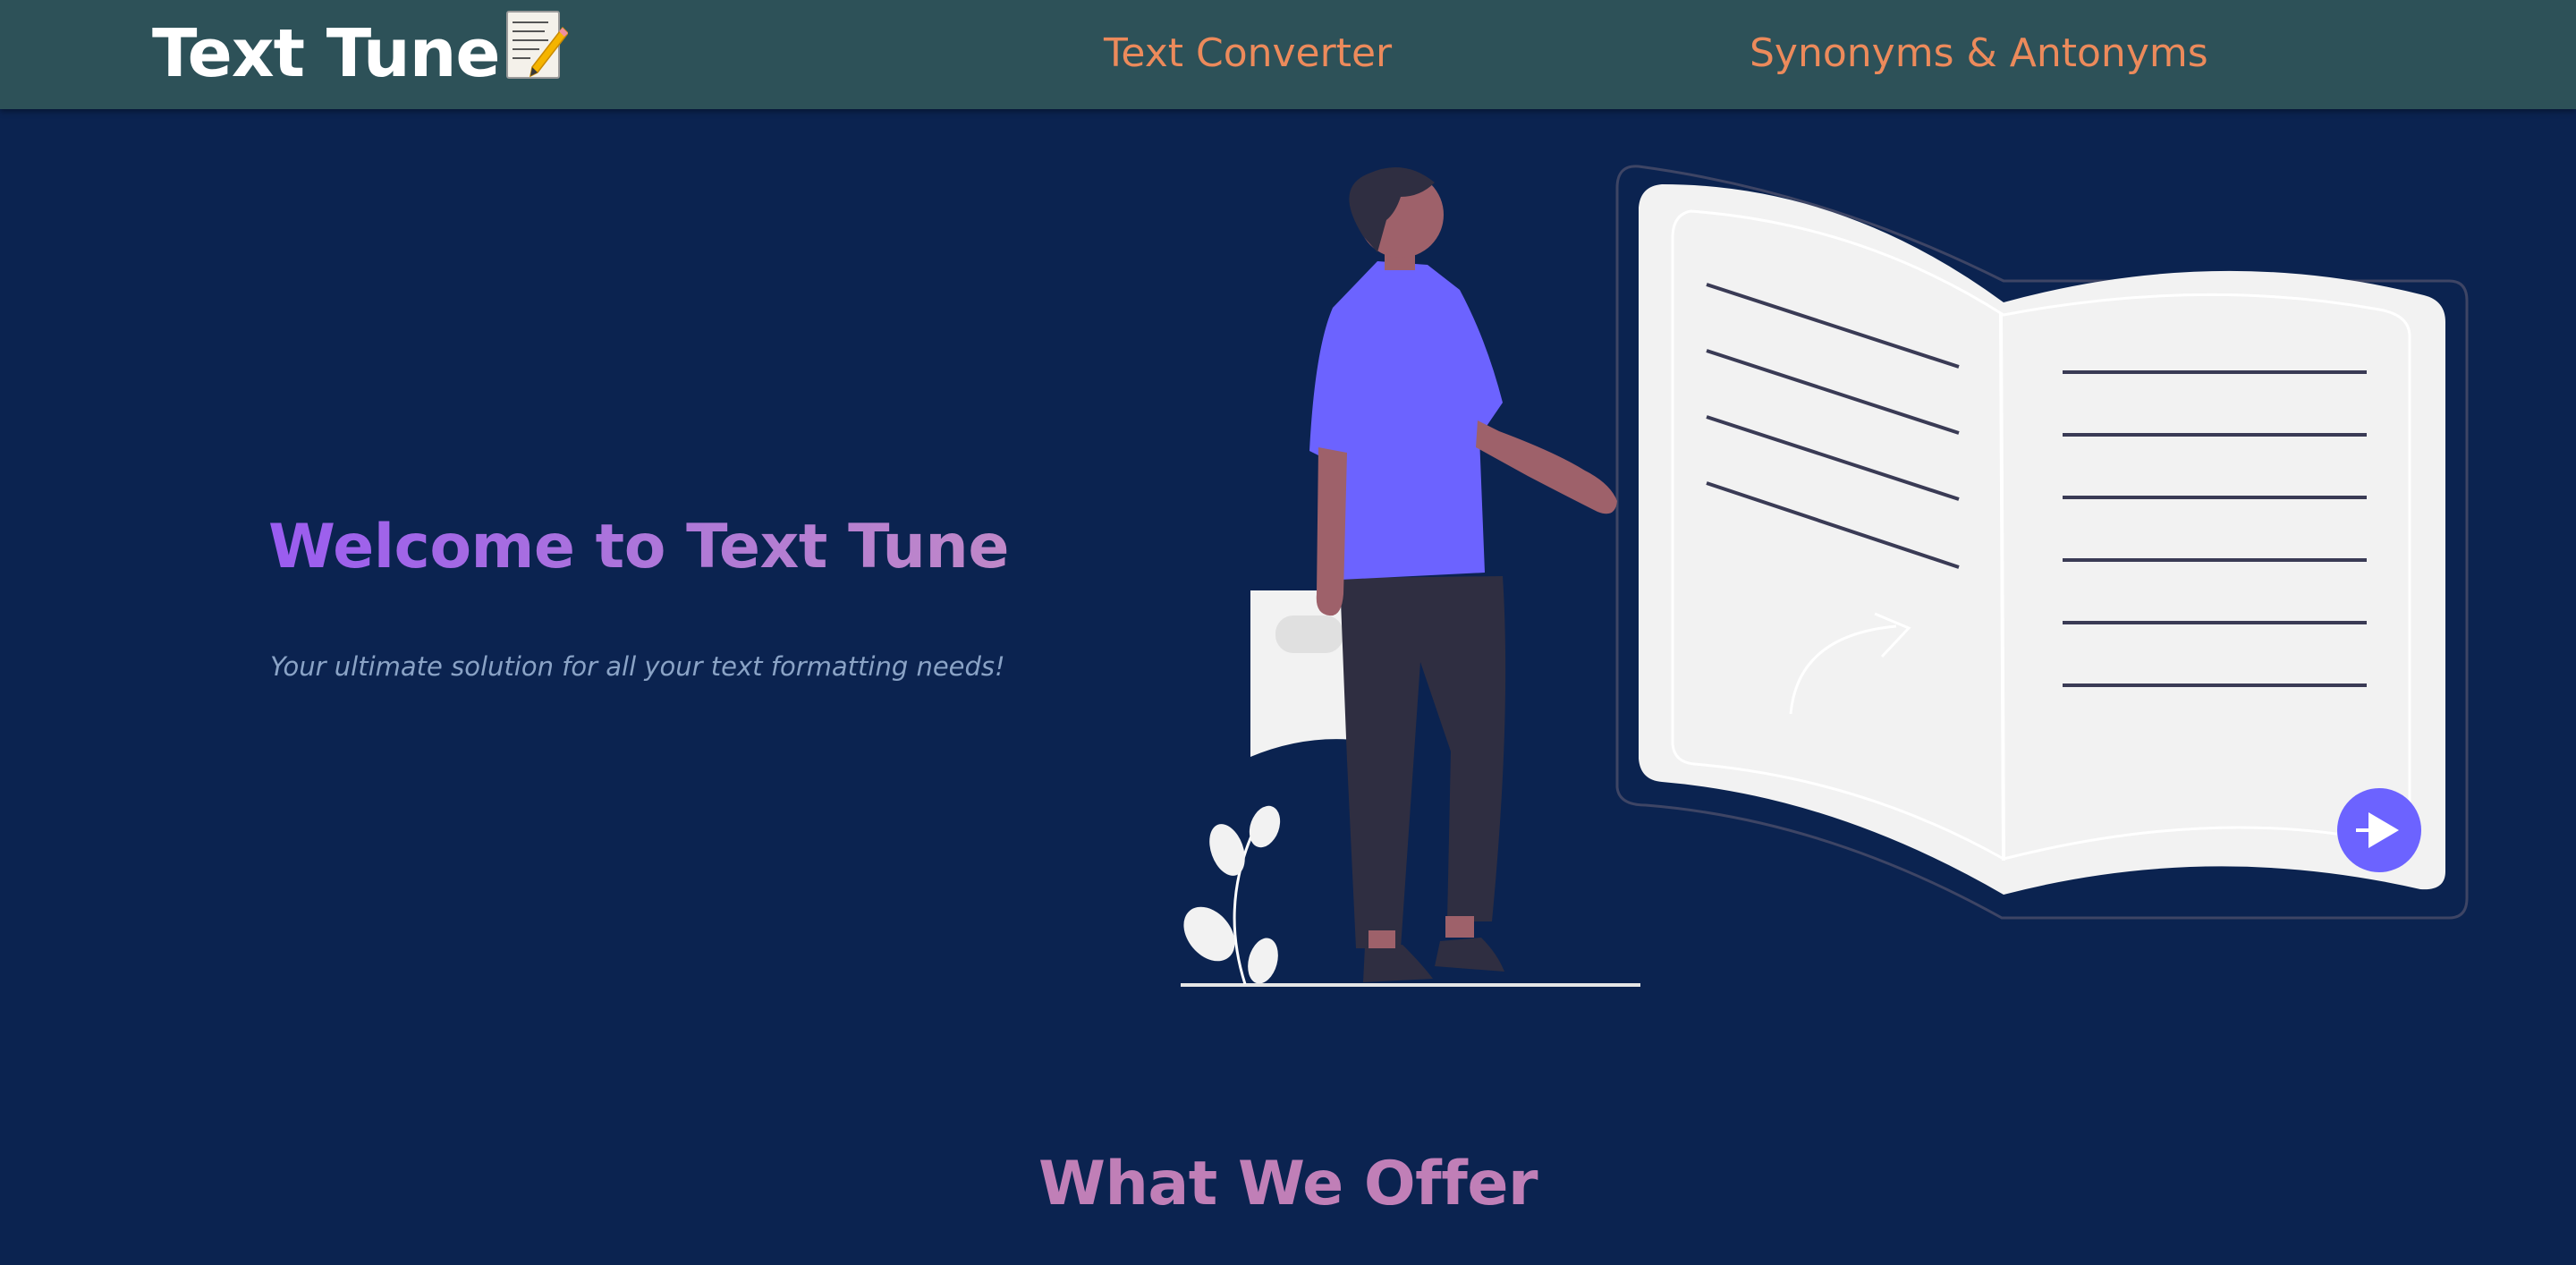  I want to click on brand-logo-link: Text Tune, so click(360, 53).